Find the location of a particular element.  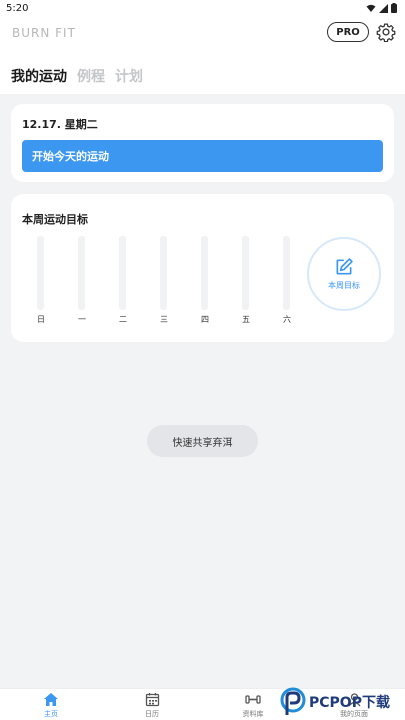

tab-plan: 计划 is located at coordinates (129, 76).